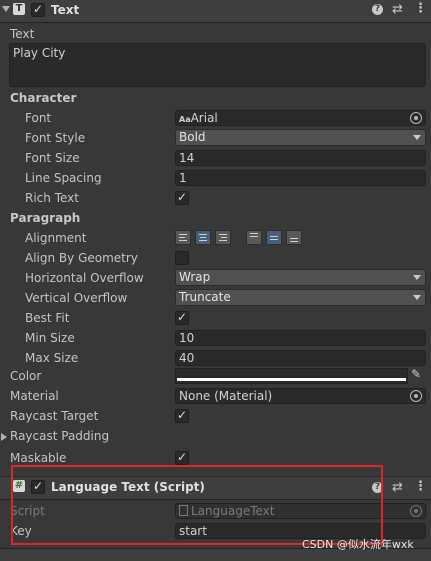 The image size is (431, 561). Describe the element at coordinates (185, 119) in the screenshot. I see `font-asset-icon: Aa` at that location.